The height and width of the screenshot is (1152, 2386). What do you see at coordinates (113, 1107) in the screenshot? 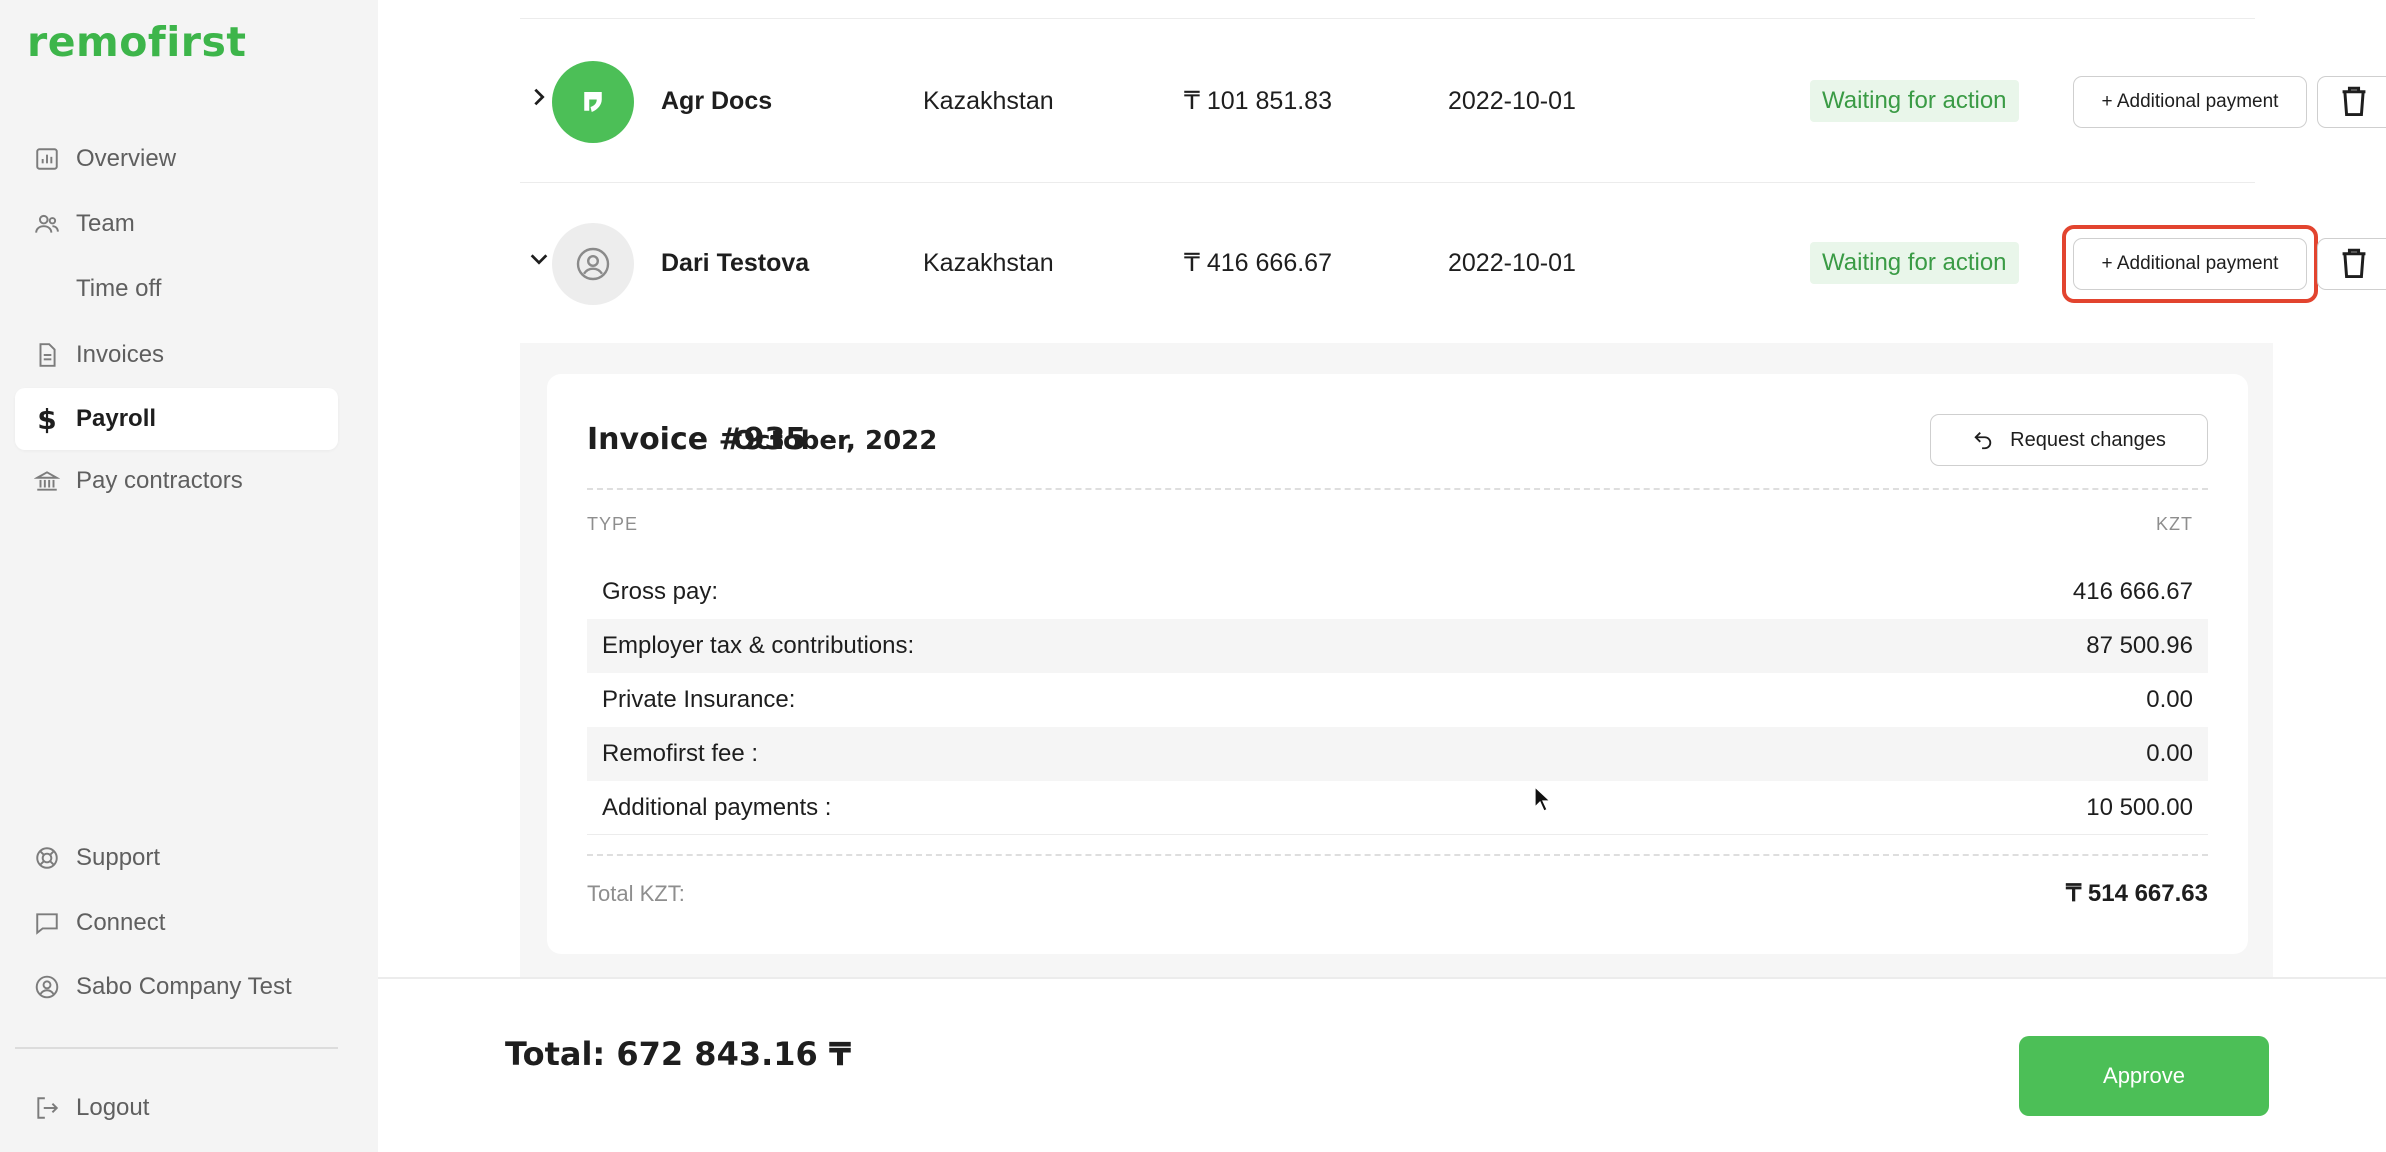
I see `sidebar-item-label: Logout` at bounding box center [113, 1107].